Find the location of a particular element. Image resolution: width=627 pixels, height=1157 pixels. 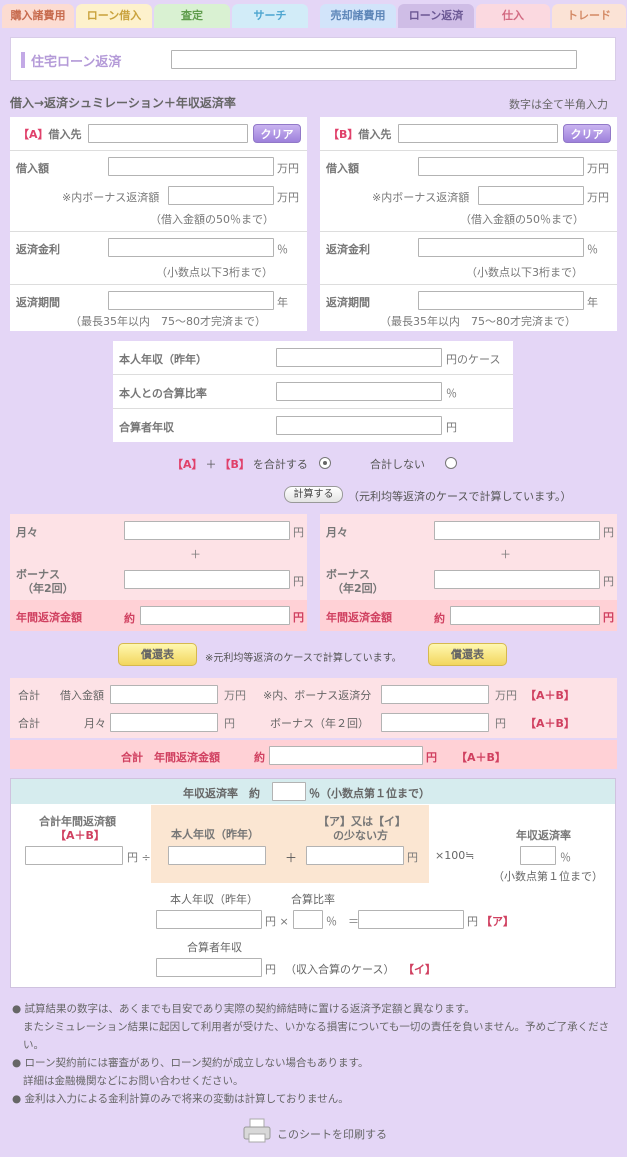

amount-a-input is located at coordinates (191, 166).